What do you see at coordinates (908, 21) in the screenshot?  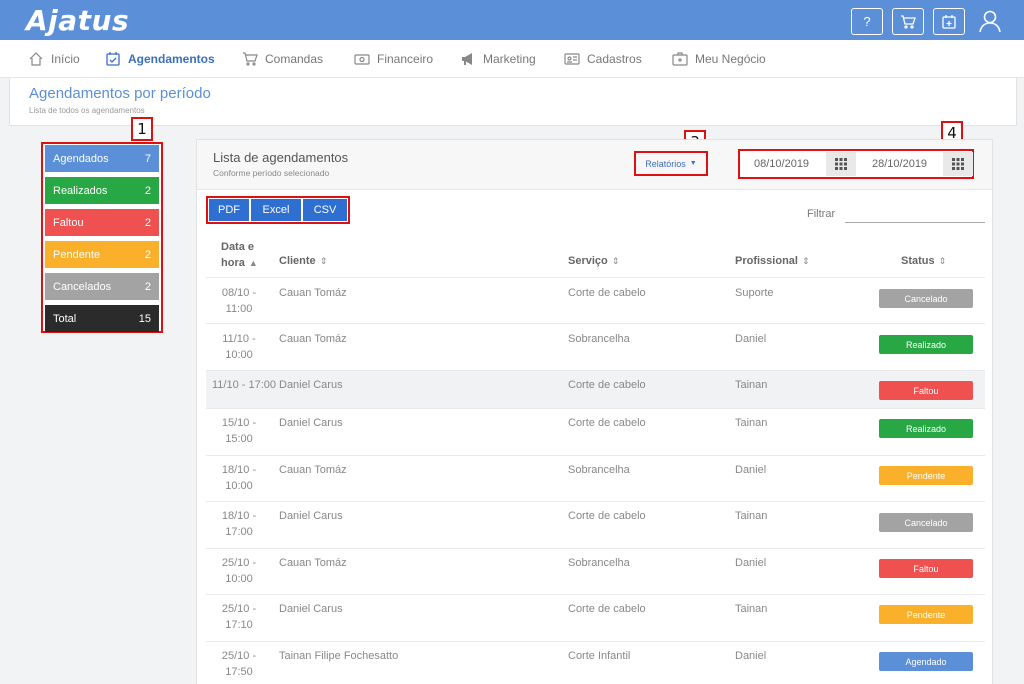 I see `cart-button` at bounding box center [908, 21].